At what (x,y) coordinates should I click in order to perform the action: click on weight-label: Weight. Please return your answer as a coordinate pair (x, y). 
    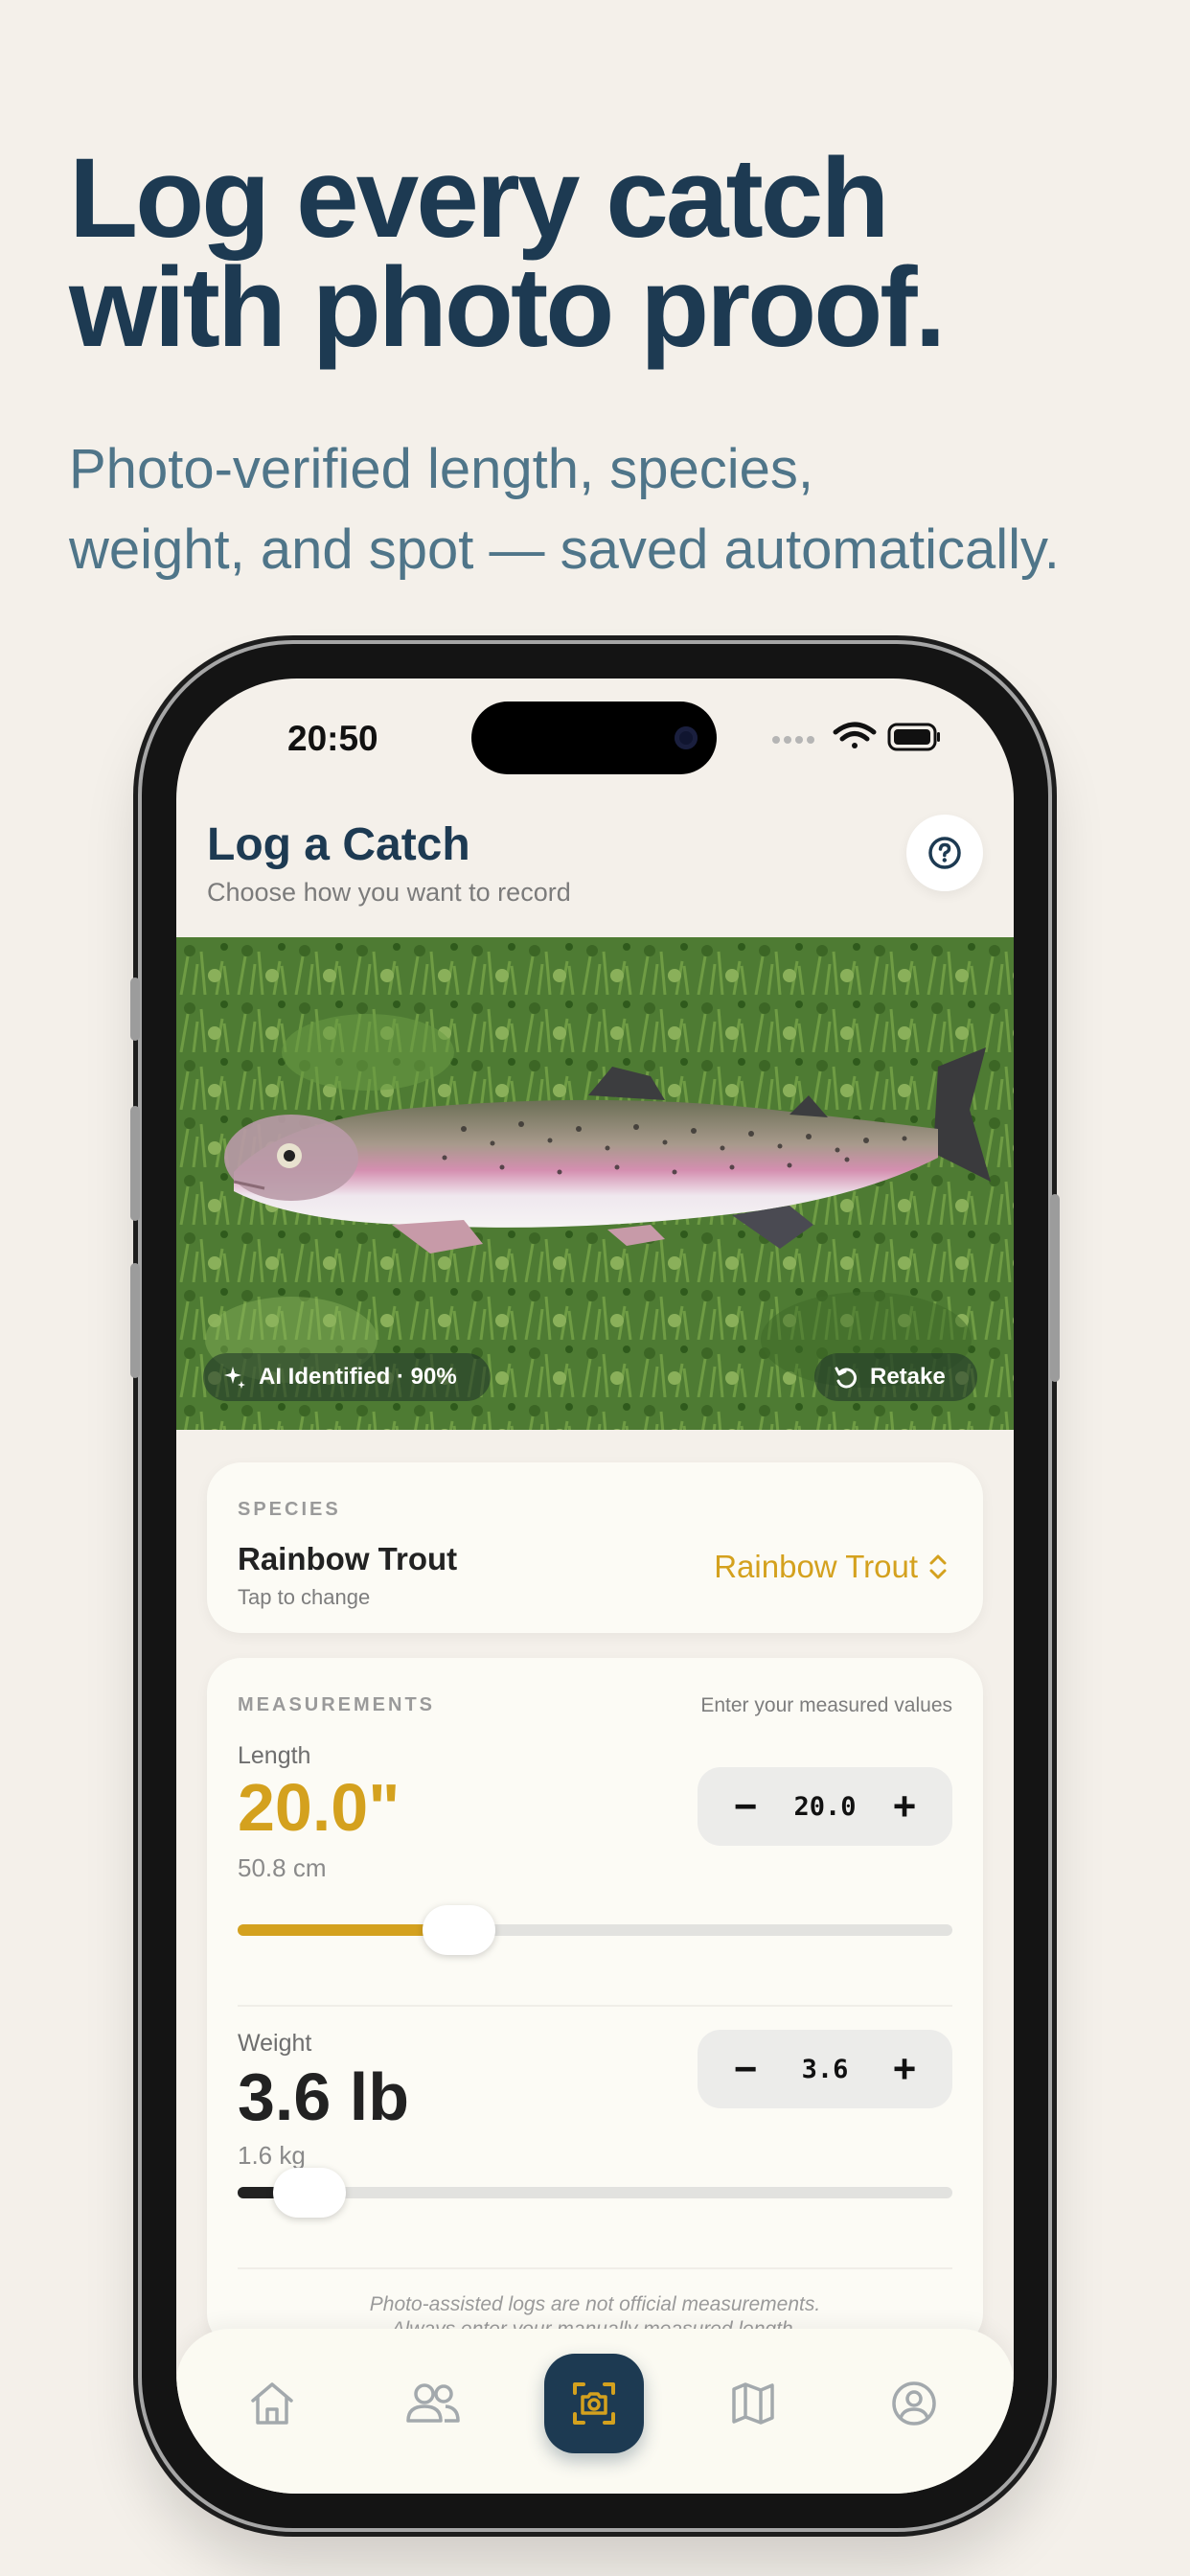
    Looking at the image, I should click on (275, 2043).